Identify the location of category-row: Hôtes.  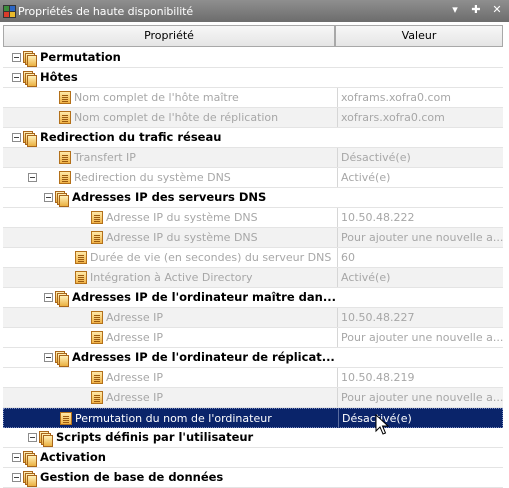
(253, 78).